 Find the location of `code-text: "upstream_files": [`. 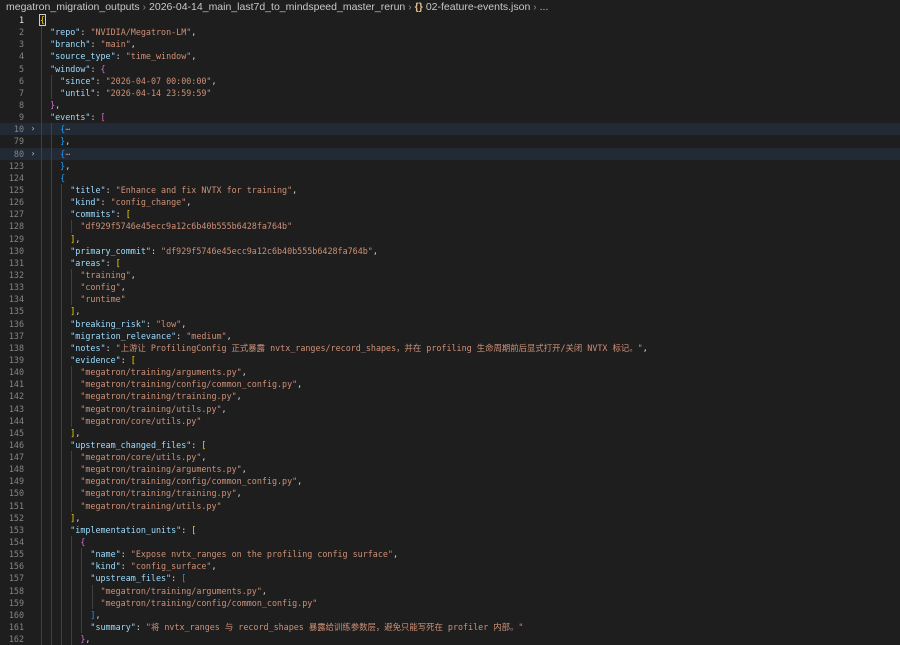

code-text: "upstream_files": [ is located at coordinates (113, 578).